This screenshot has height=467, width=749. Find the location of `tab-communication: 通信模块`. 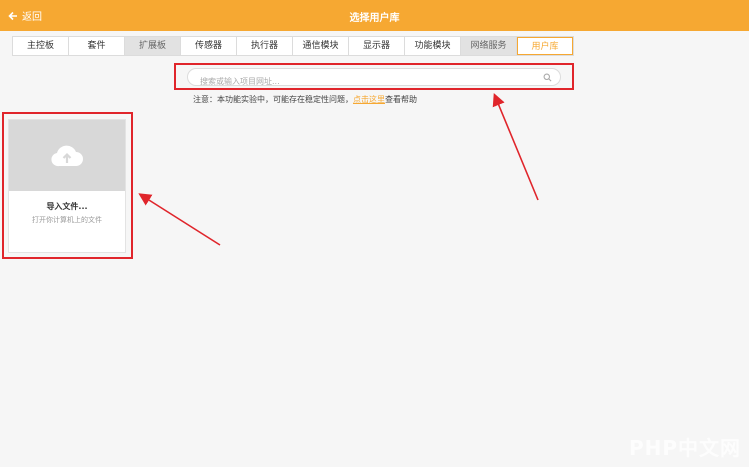

tab-communication: 通信模块 is located at coordinates (321, 46).